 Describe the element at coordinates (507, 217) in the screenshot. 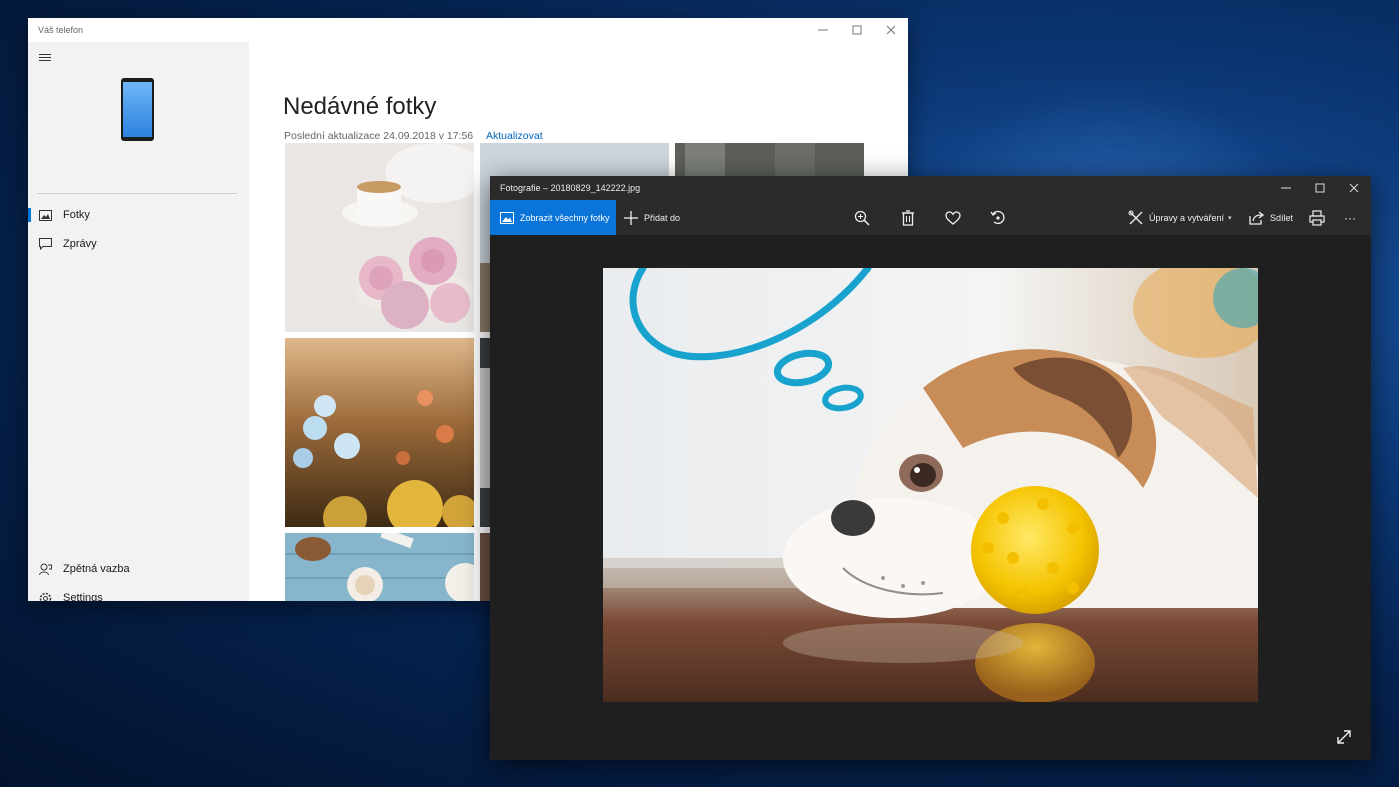

I see `gallery-icon` at that location.